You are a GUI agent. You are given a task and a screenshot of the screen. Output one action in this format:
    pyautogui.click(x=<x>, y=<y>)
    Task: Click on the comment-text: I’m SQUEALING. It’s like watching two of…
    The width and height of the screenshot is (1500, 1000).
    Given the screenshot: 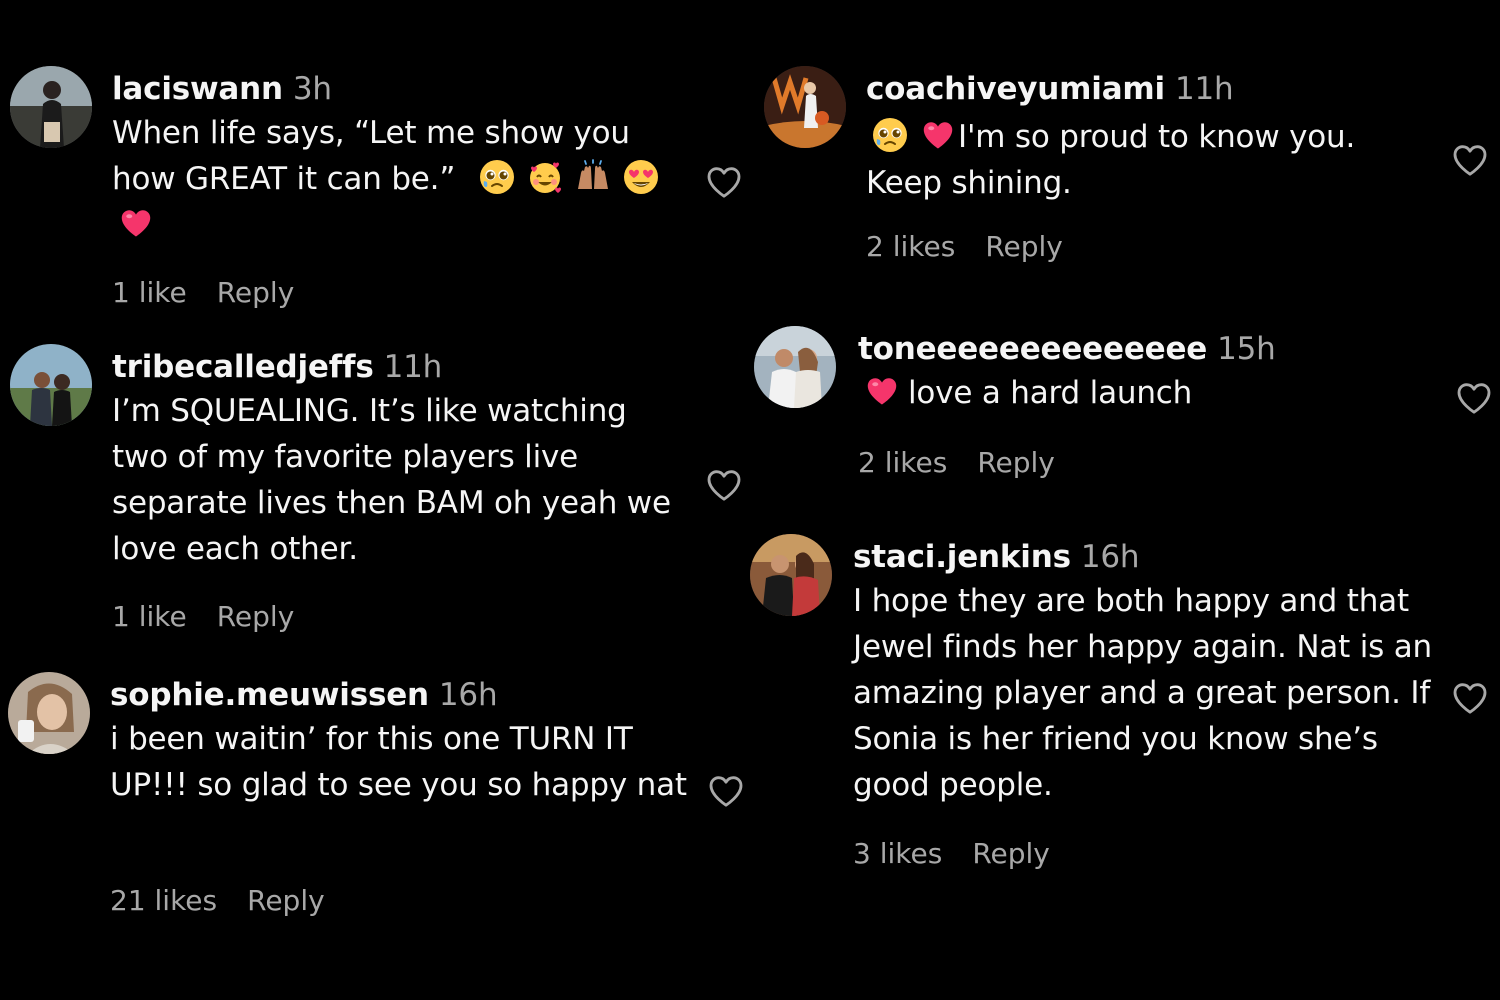 What is the action you would take?
    pyautogui.click(x=391, y=479)
    